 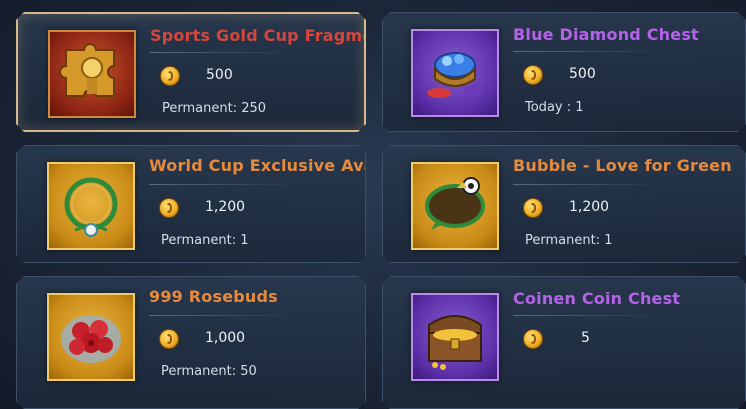 I want to click on rose-bouquet-icon, so click(x=91, y=337).